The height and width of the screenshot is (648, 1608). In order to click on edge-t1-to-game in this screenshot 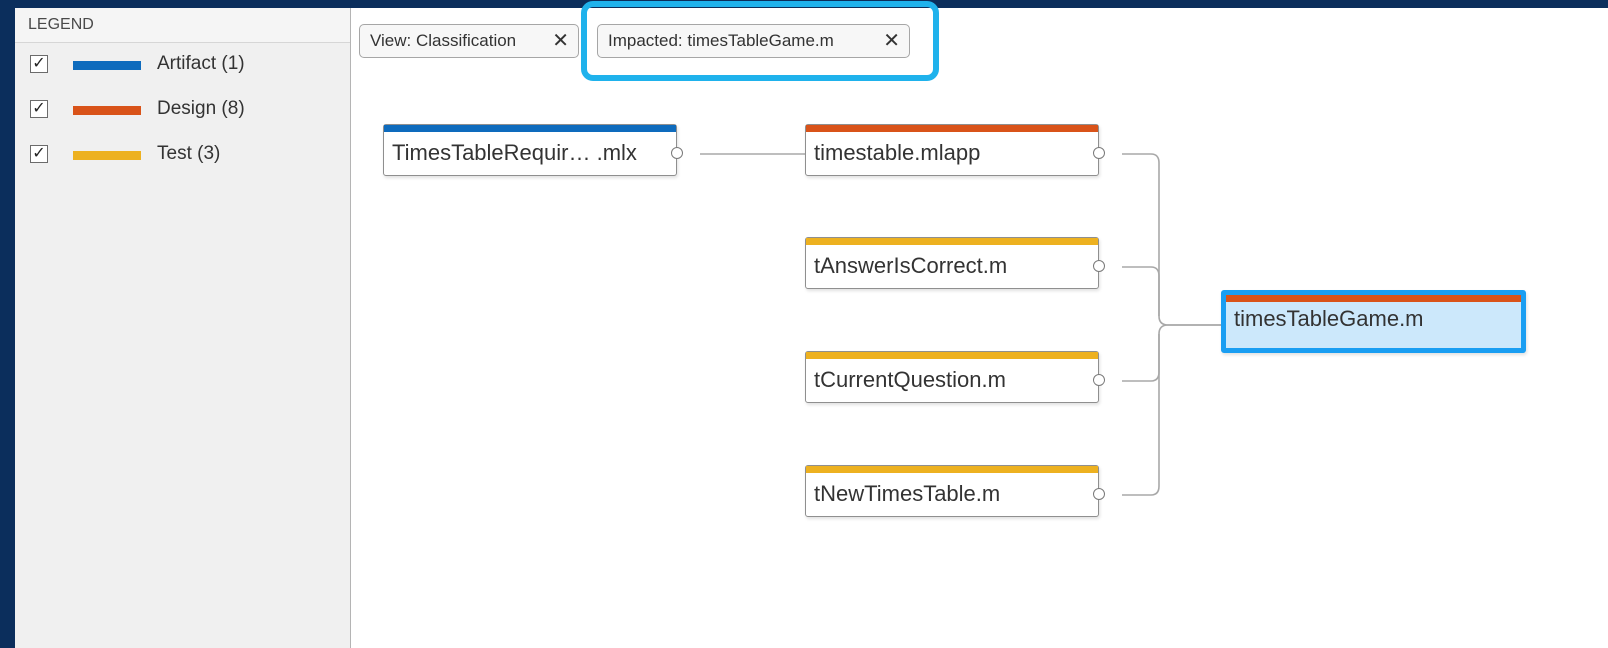, I will do `click(1141, 291)`.